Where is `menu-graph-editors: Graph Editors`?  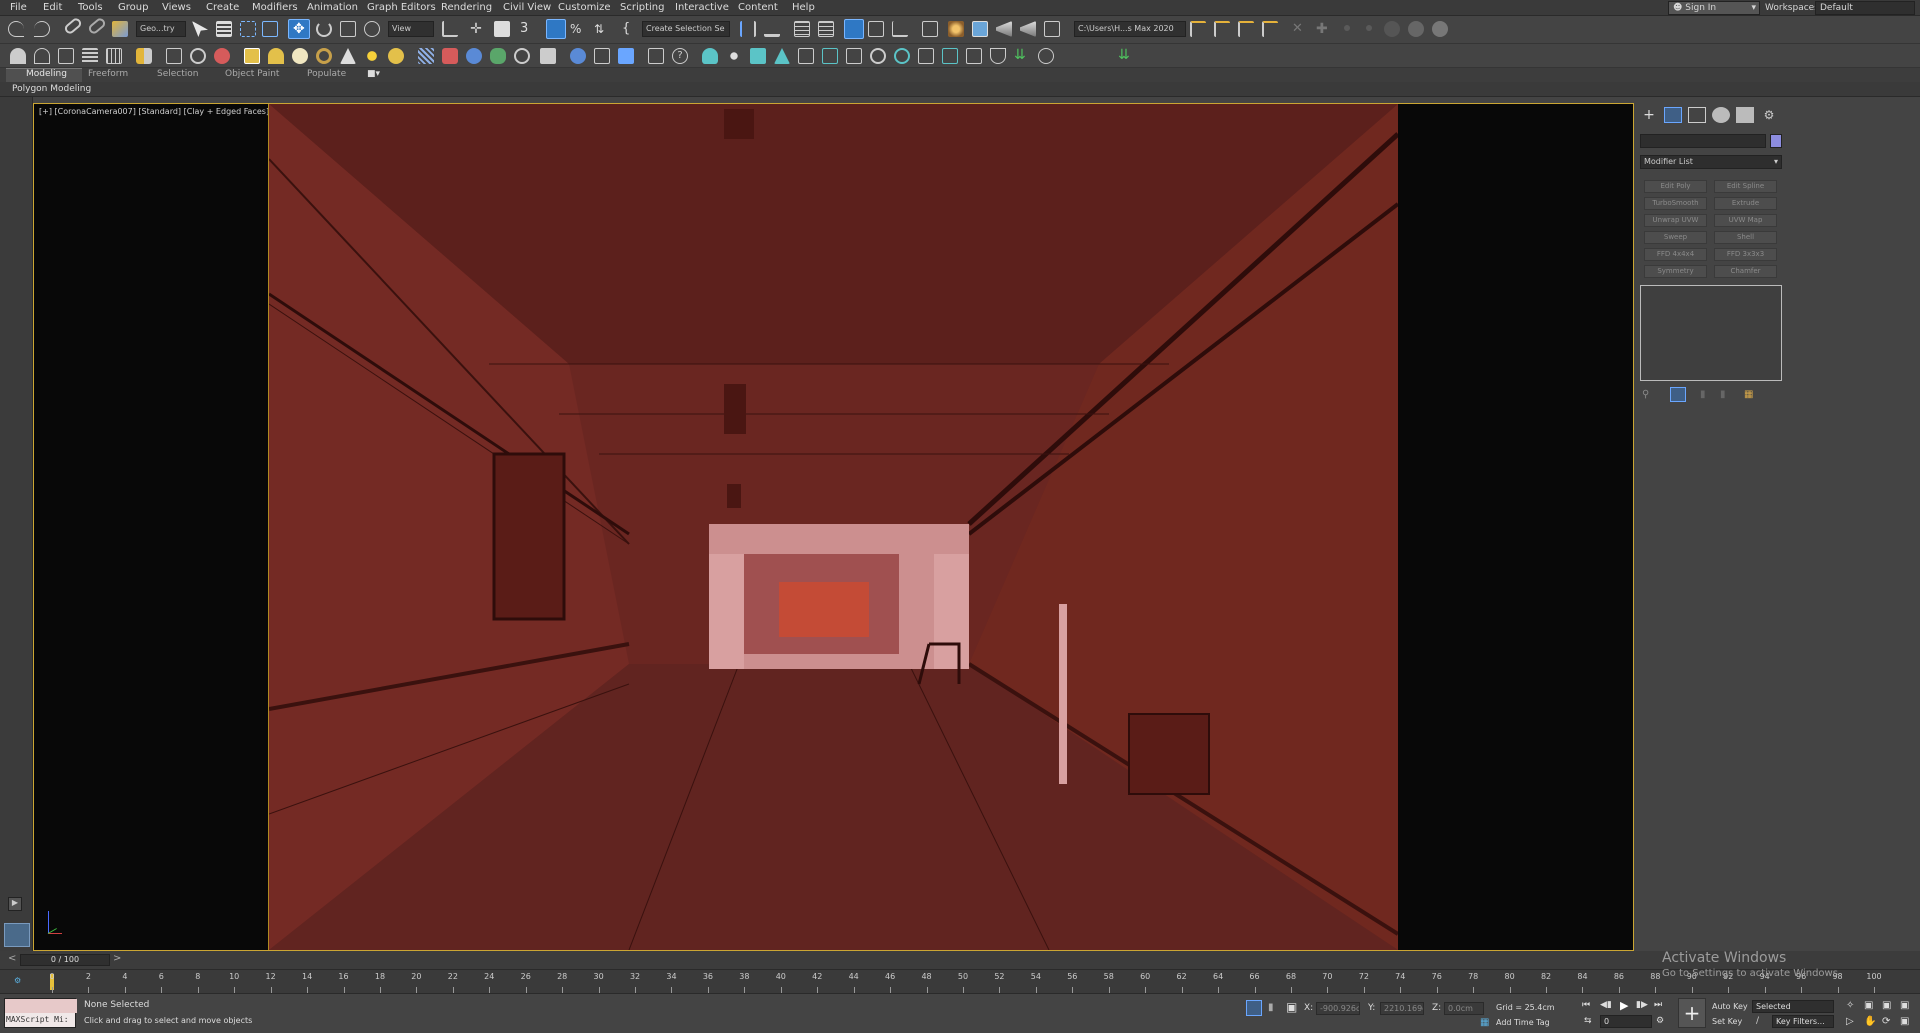
menu-graph-editors: Graph Editors is located at coordinates (401, 7).